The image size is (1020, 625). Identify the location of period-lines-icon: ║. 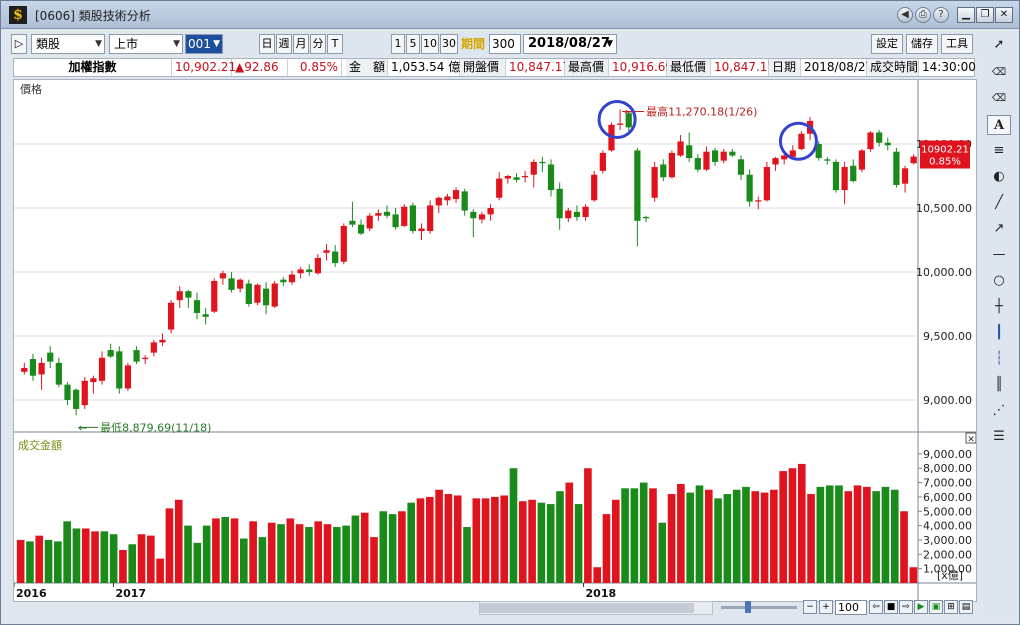
(999, 385).